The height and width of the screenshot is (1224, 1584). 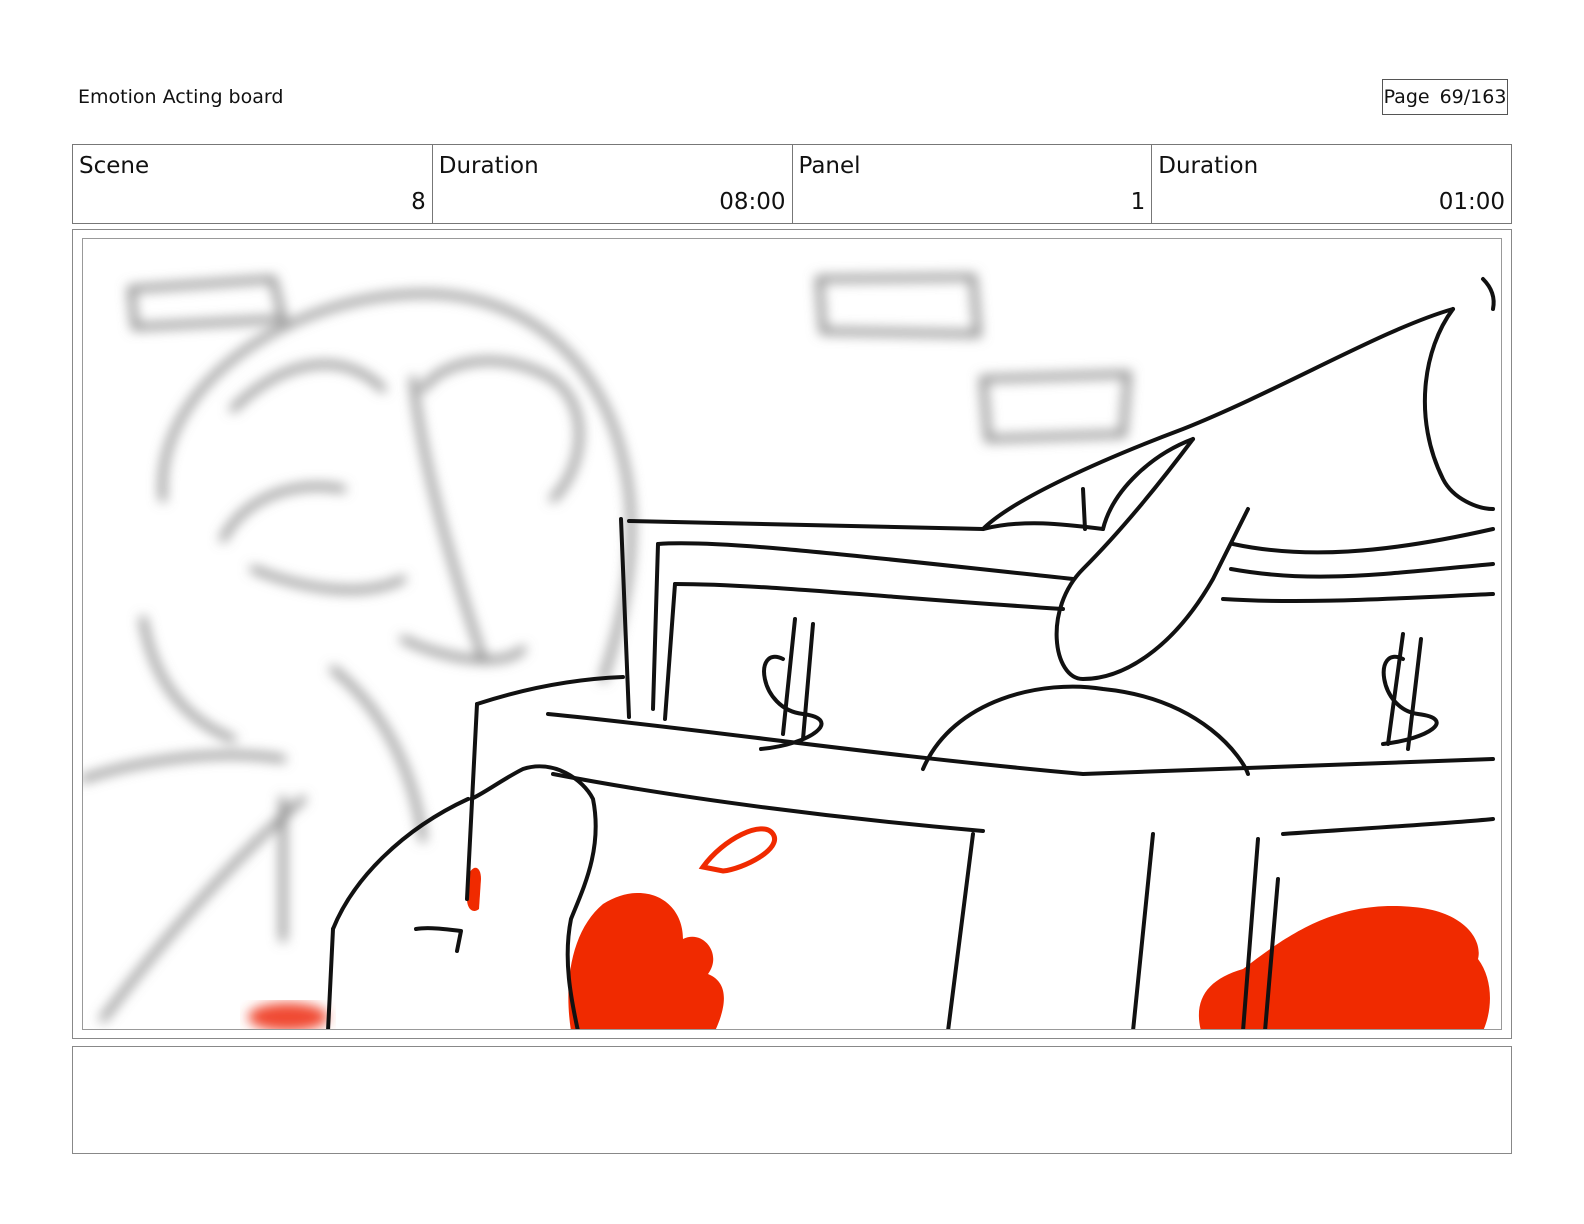 What do you see at coordinates (114, 166) in the screenshot?
I see `scene-label: Scene` at bounding box center [114, 166].